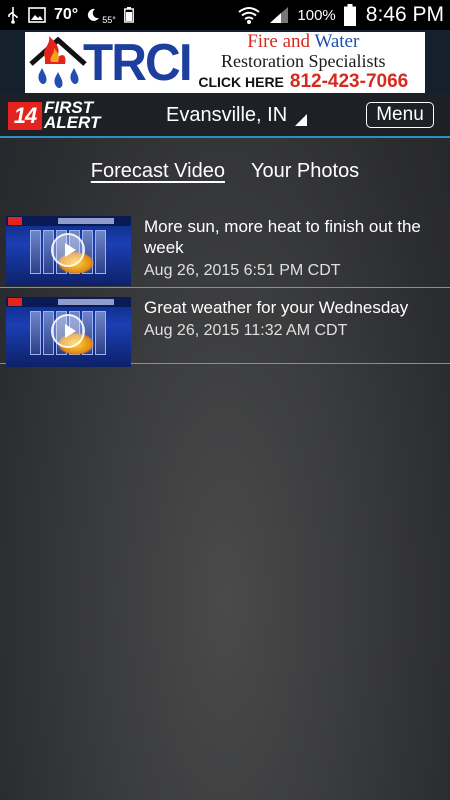 The width and height of the screenshot is (450, 800). What do you see at coordinates (93, 15) in the screenshot?
I see `moon-icon` at bounding box center [93, 15].